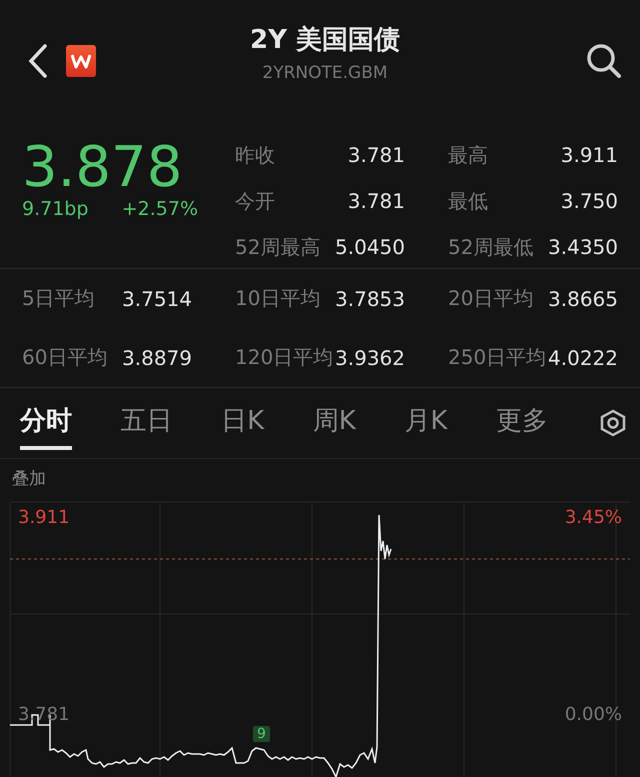 The width and height of the screenshot is (640, 777). What do you see at coordinates (370, 247) in the screenshot?
I see `stat-value: 5.0450` at bounding box center [370, 247].